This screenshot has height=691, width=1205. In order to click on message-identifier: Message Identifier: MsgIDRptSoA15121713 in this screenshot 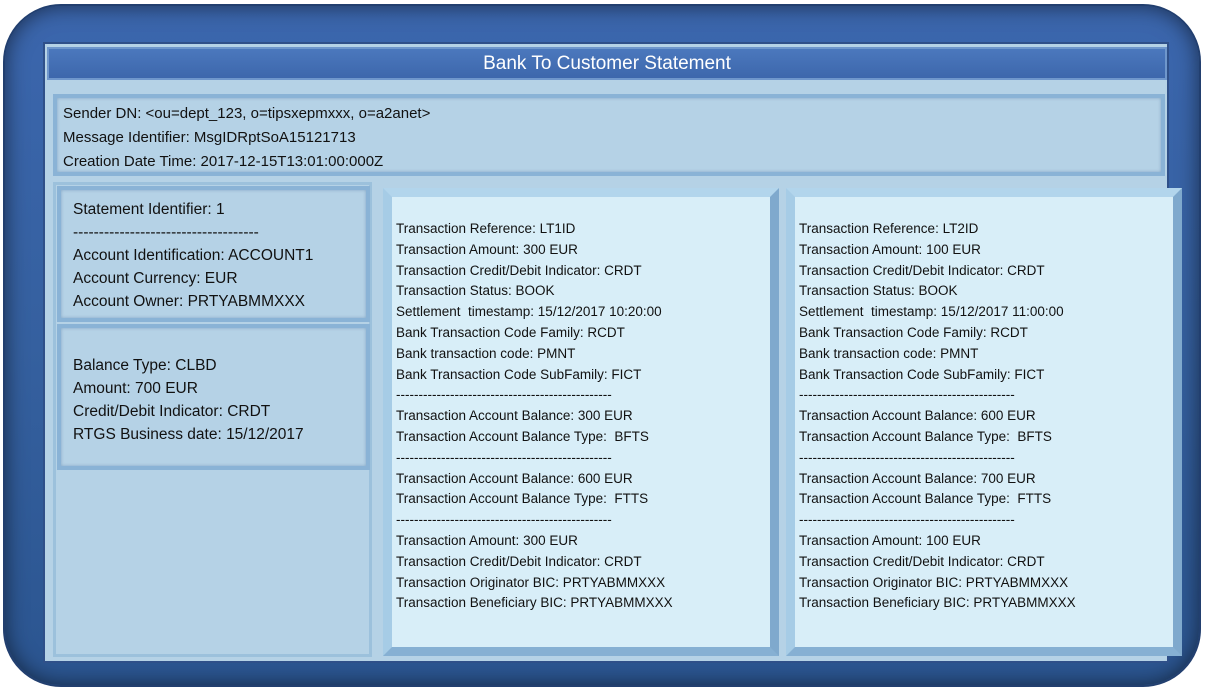, I will do `click(209, 137)`.